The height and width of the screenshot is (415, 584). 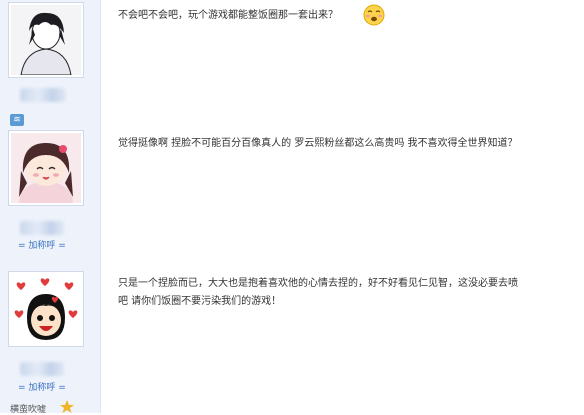 I want to click on post-content-line-1: 只是一个捏脸而已，大大也是抱着喜欢他的心情去捏的，好不好看见仁见智，这没必要去喷, so click(x=318, y=283).